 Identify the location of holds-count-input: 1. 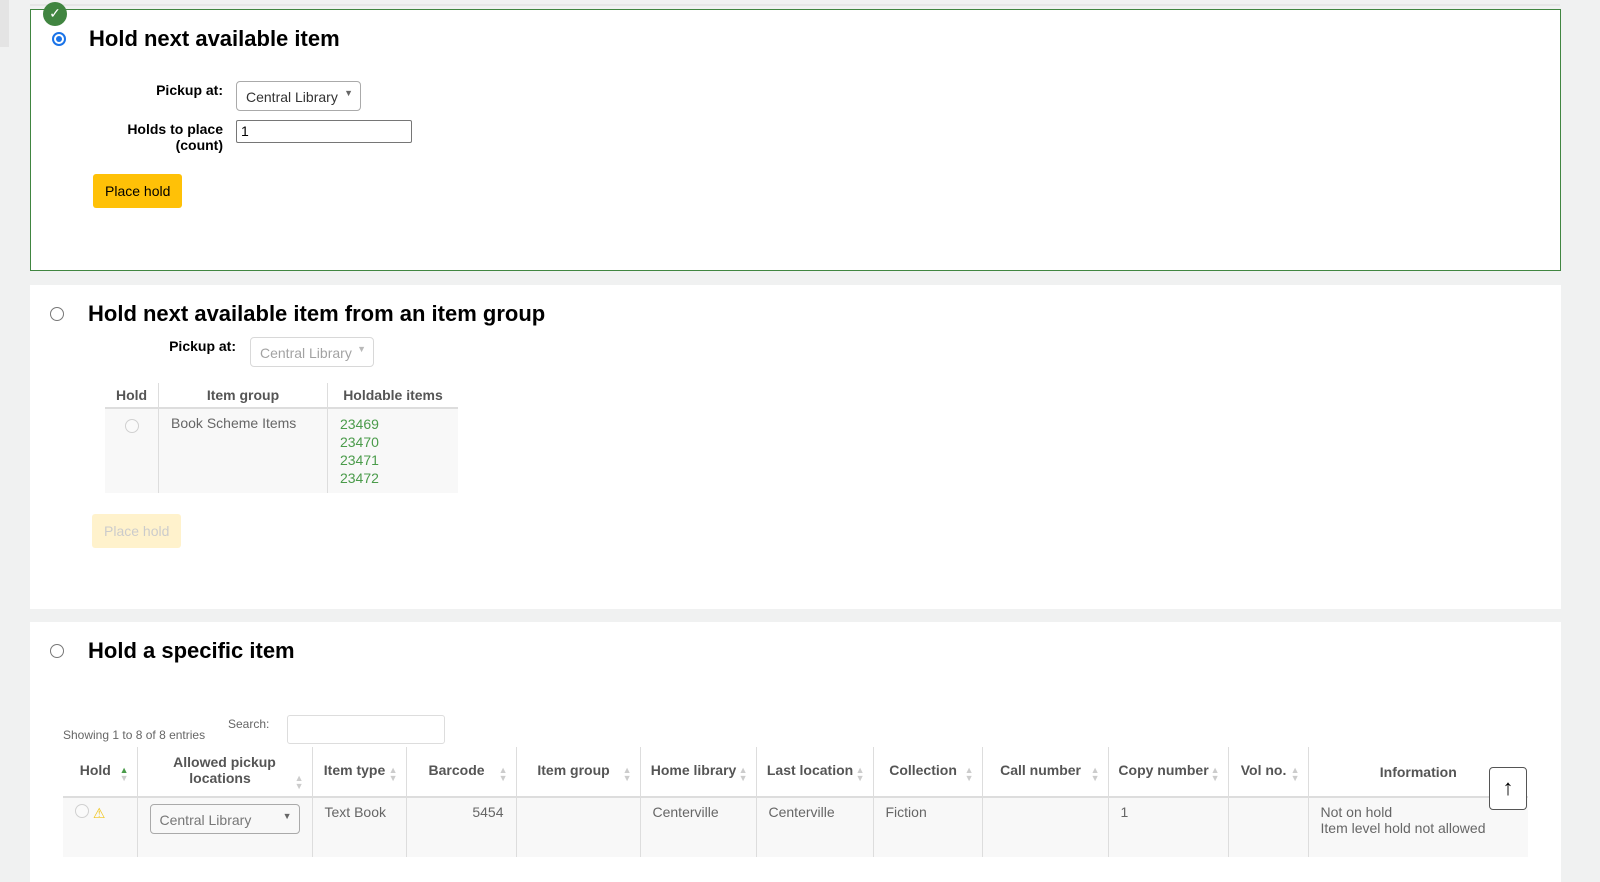
(324, 131).